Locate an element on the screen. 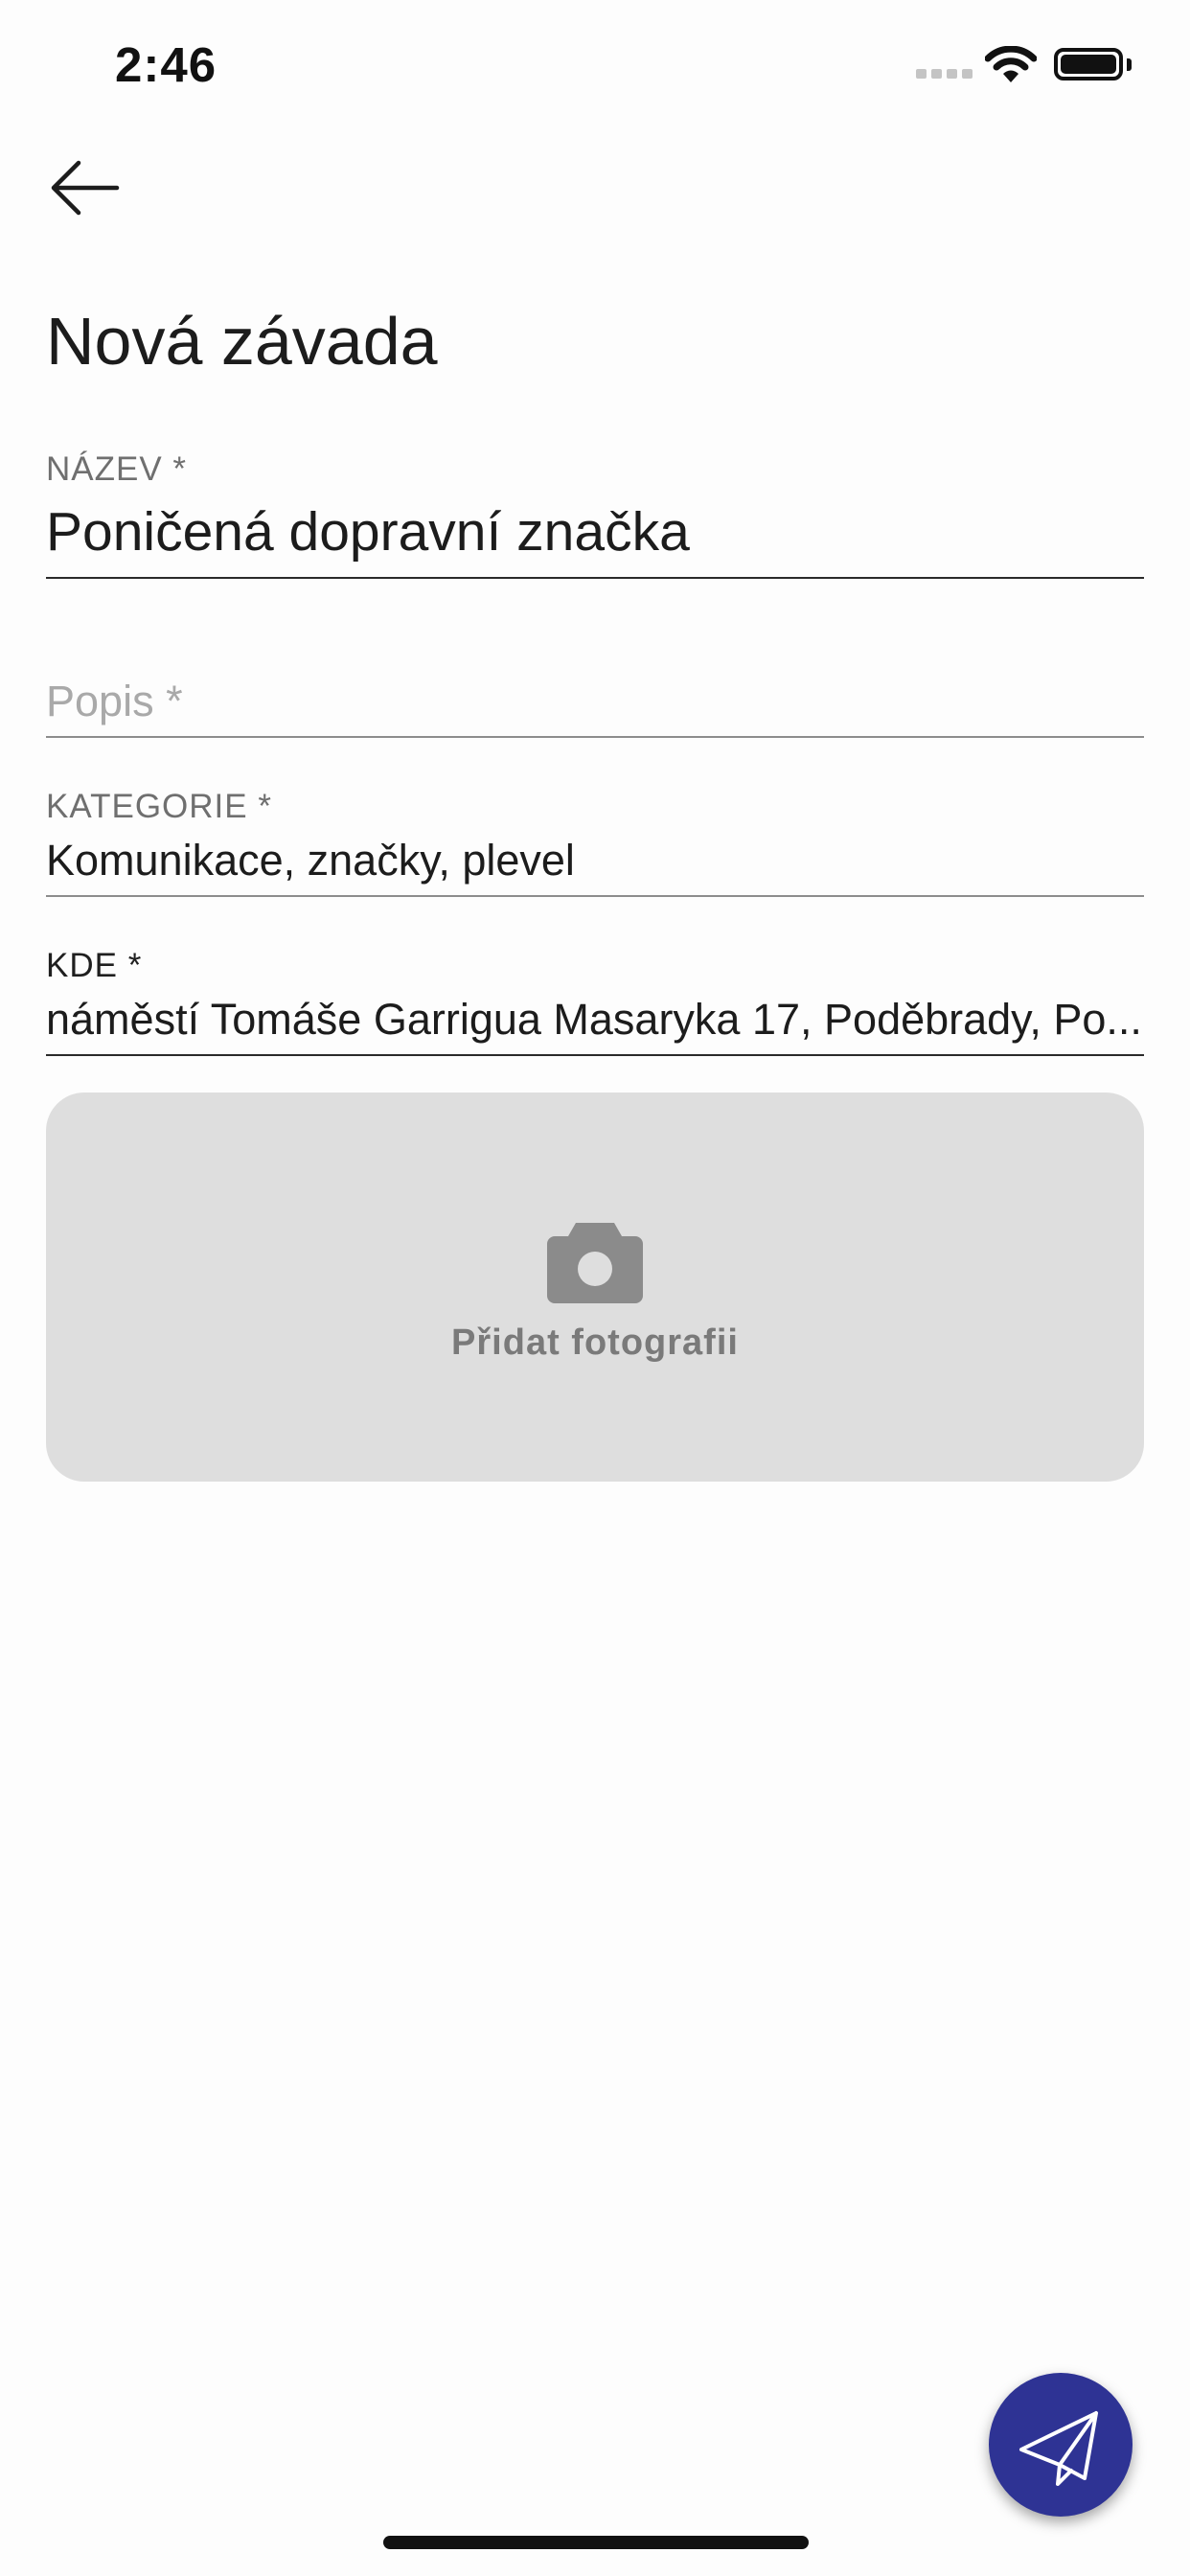 This screenshot has width=1190, height=2576. description-underline is located at coordinates (595, 737).